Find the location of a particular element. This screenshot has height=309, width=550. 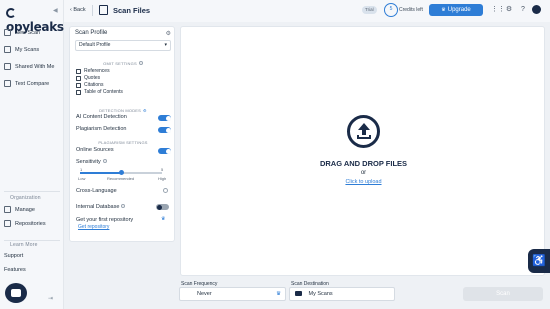

shared-icon is located at coordinates (7, 66).